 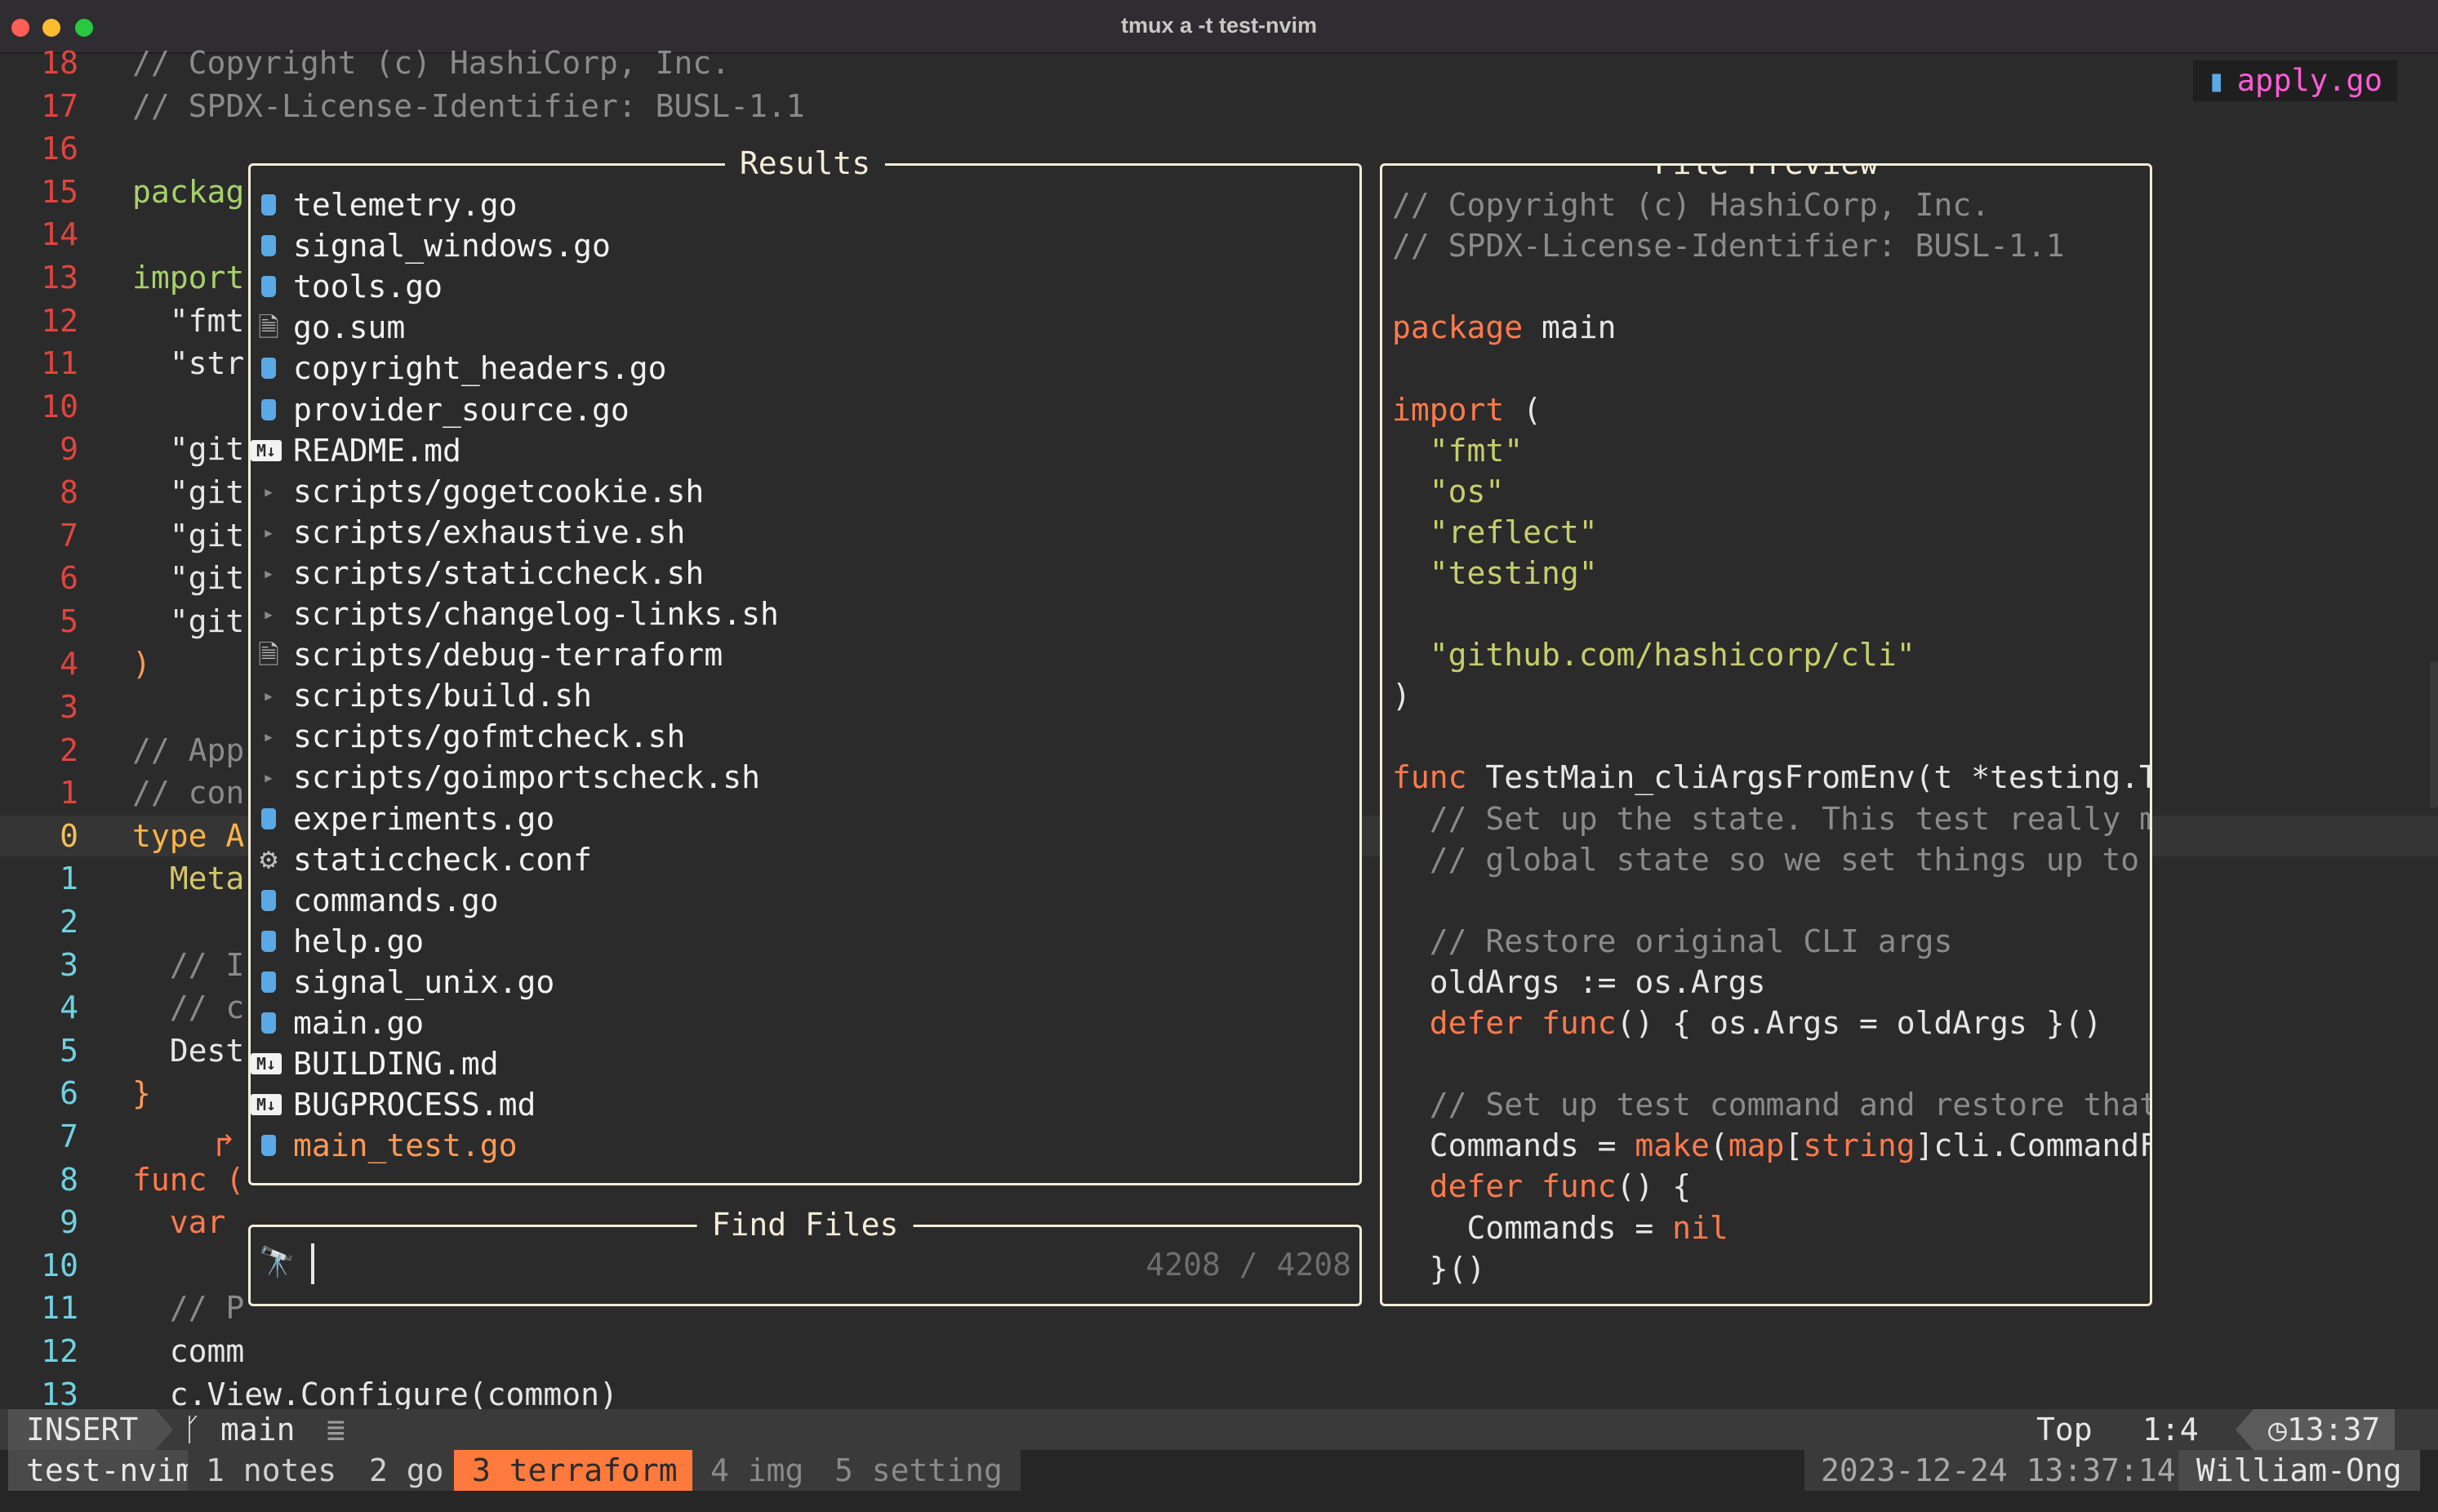 I want to click on preview-token: // Set up the state. This test really me, so click(x=1772, y=818).